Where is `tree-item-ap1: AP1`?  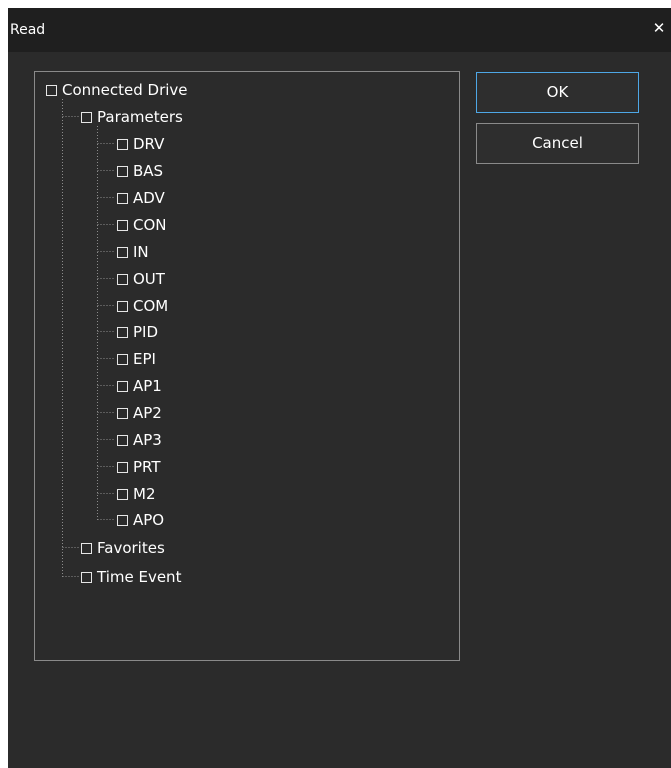 tree-item-ap1: AP1 is located at coordinates (139, 386).